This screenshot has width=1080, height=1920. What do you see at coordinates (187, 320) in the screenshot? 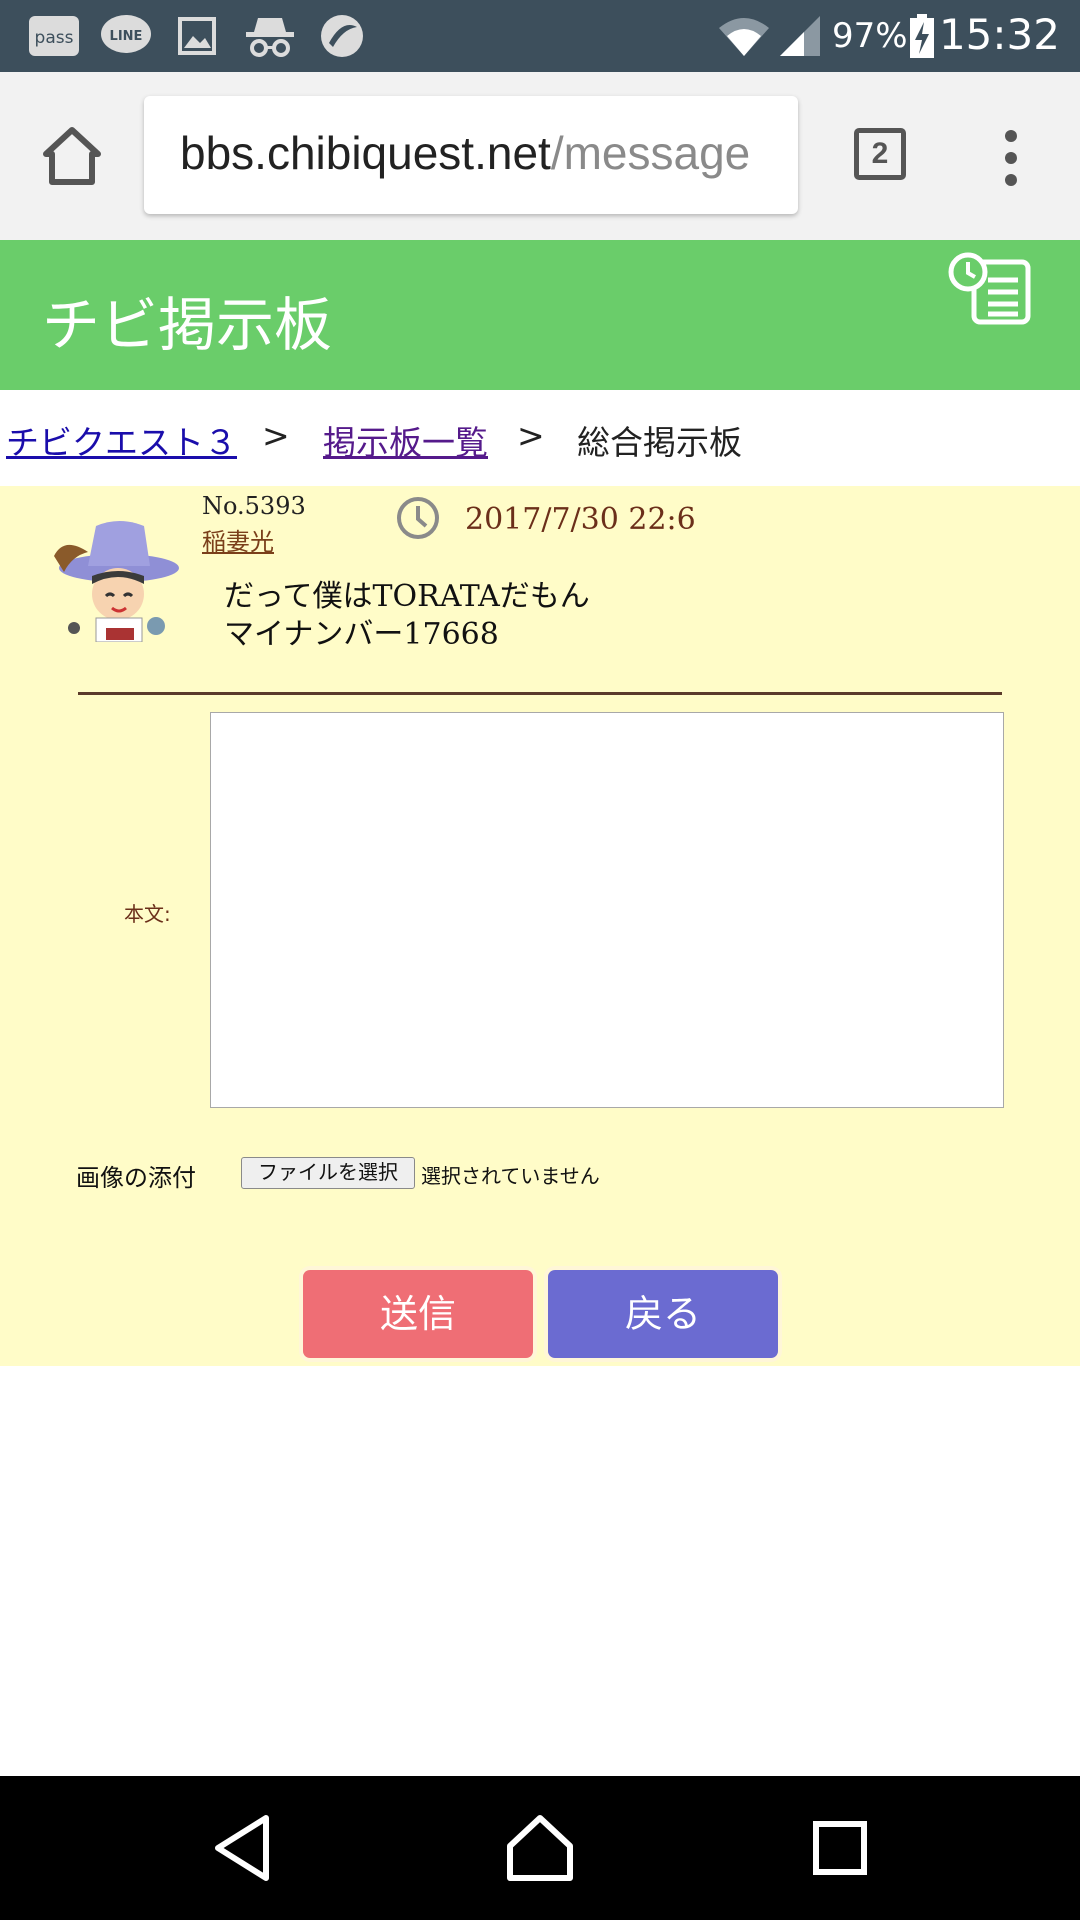
I see `site-title: チビ掲示板` at bounding box center [187, 320].